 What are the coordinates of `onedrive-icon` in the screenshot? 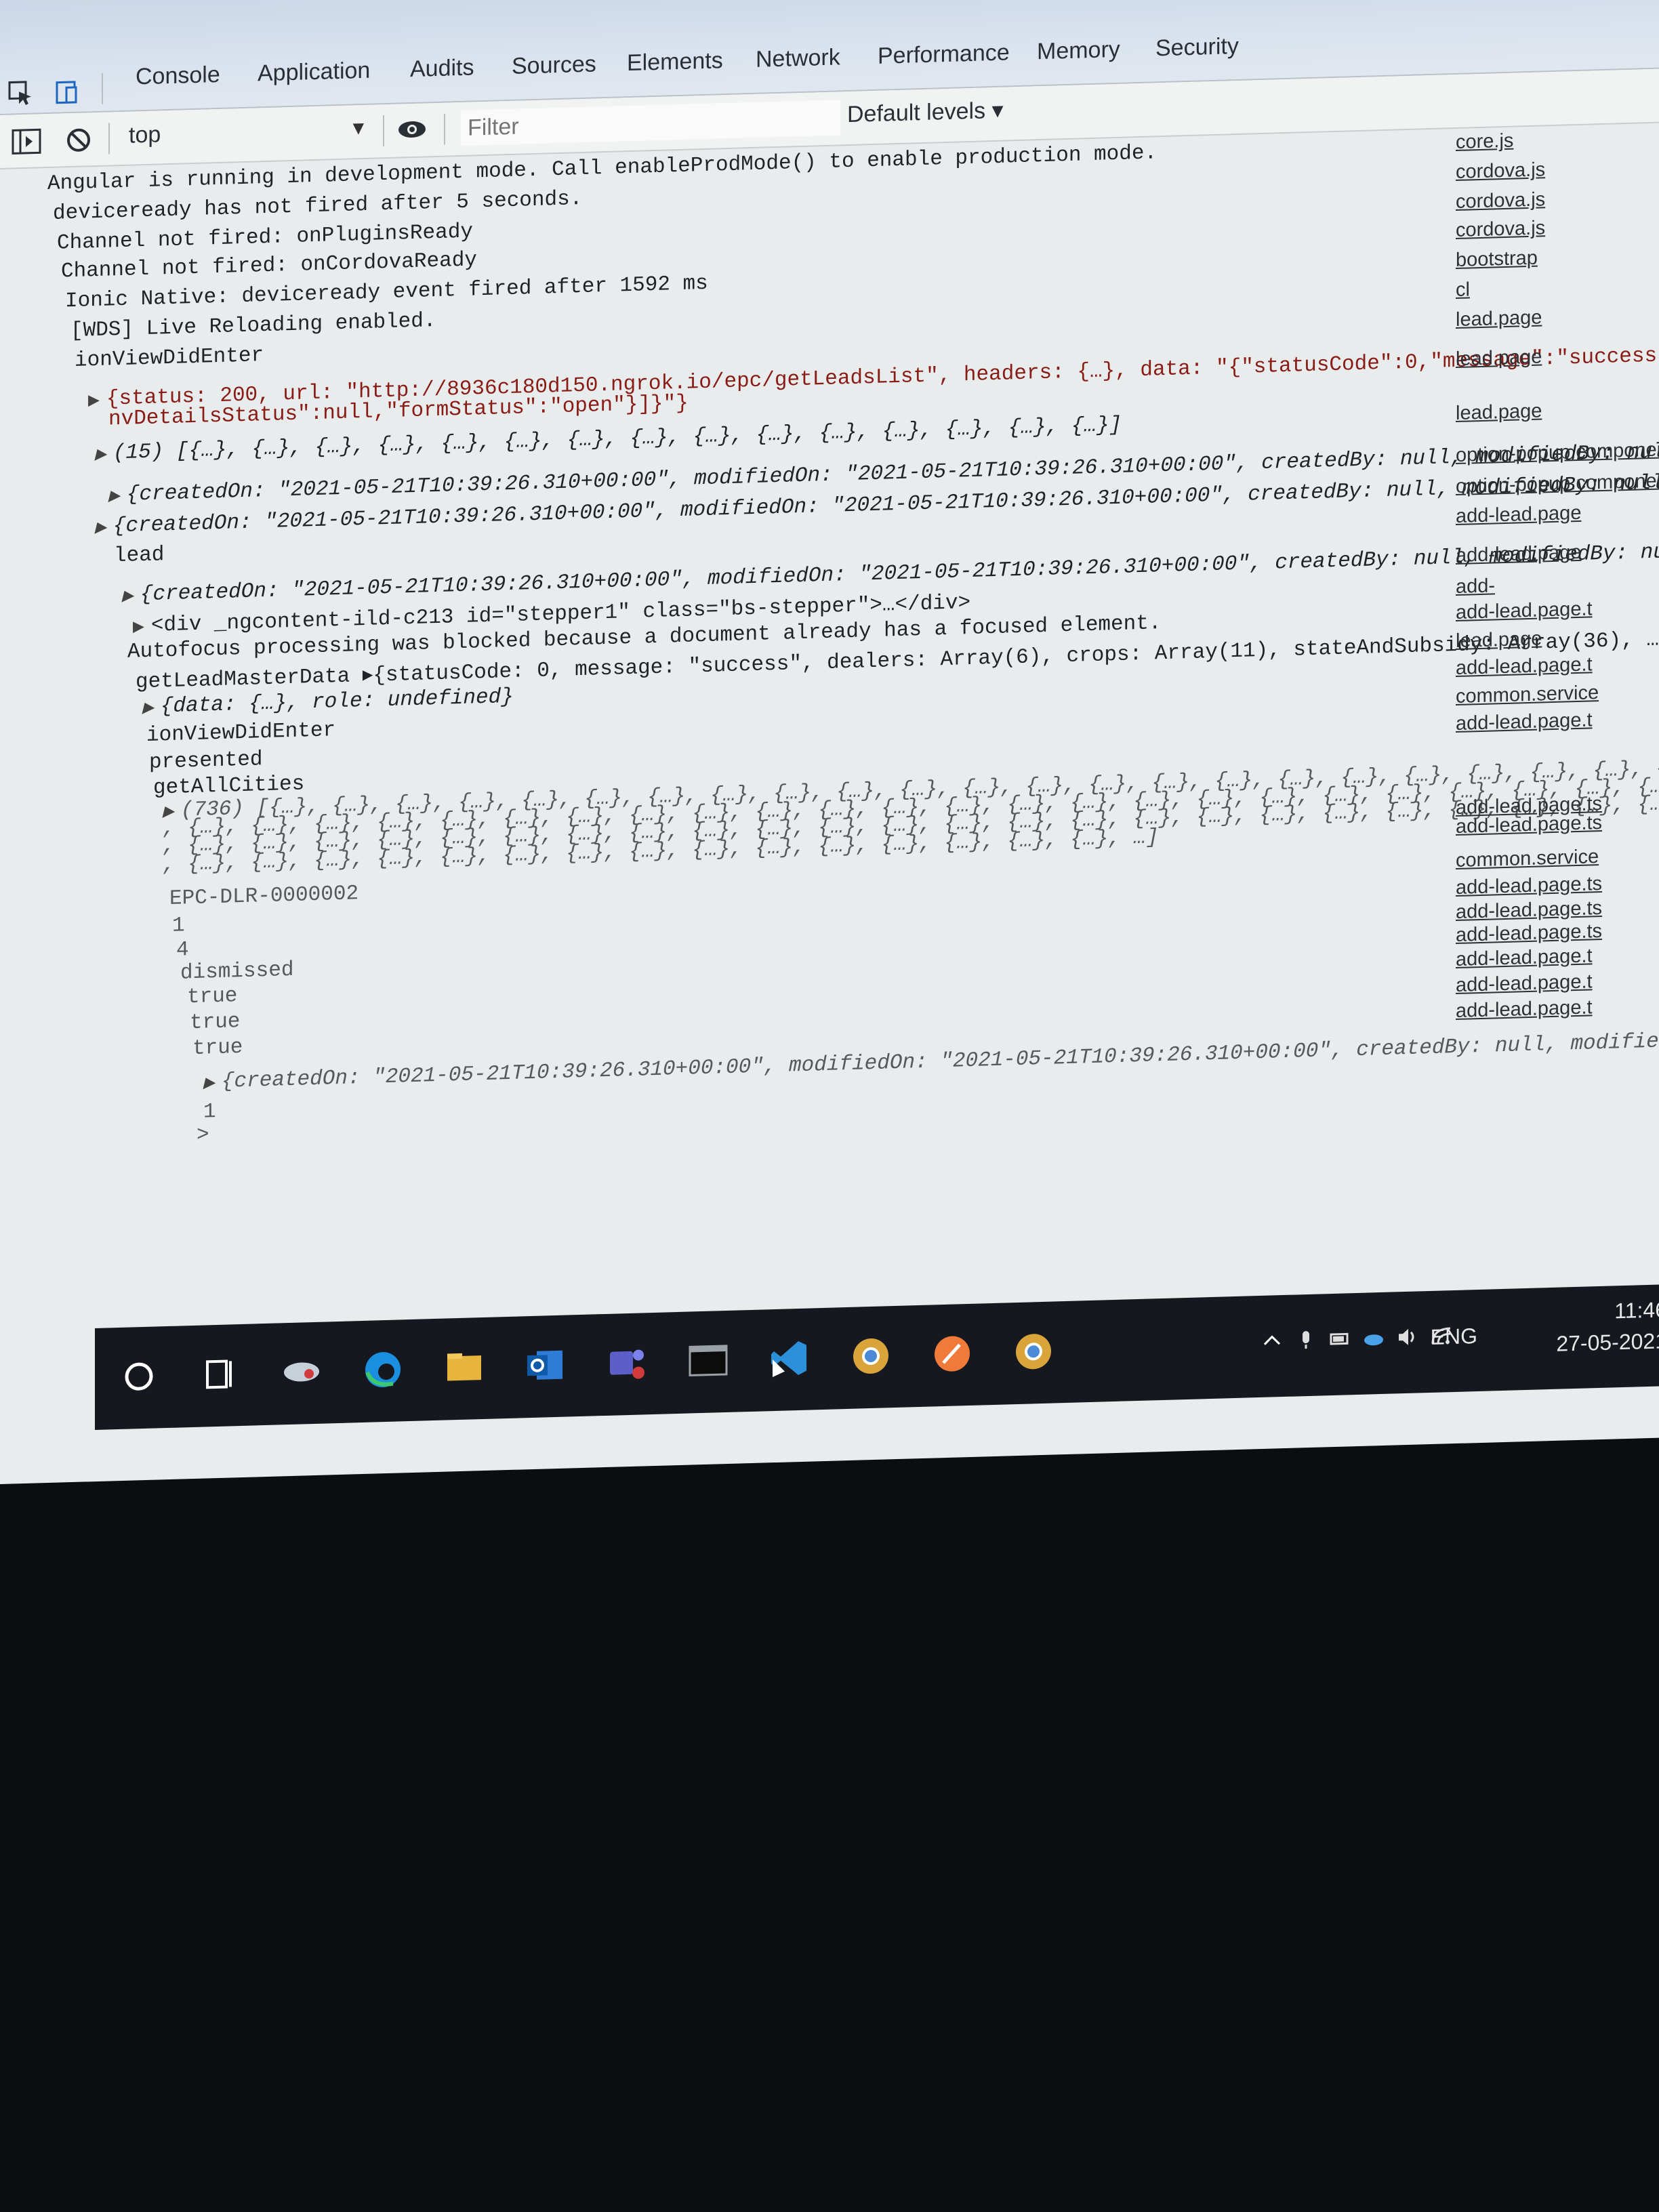 It's located at (1373, 1338).